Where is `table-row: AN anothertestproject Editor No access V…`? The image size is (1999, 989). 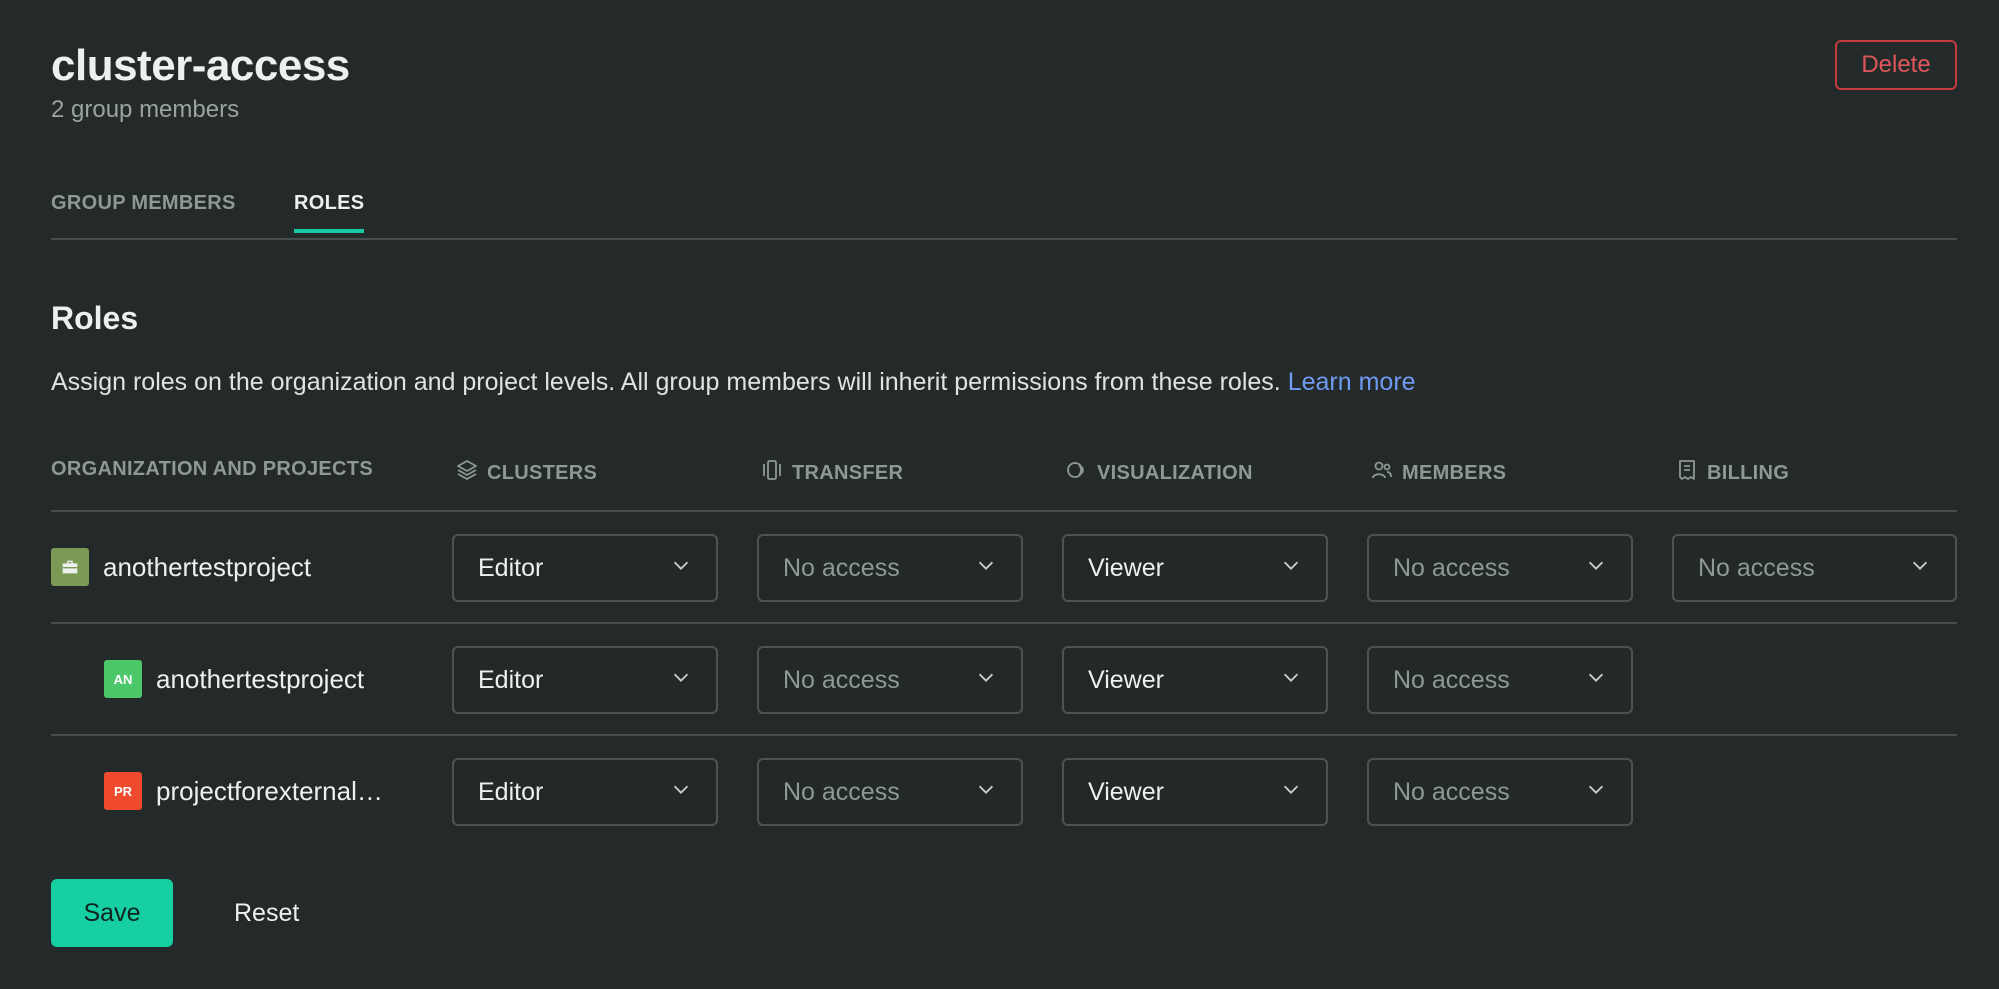 table-row: AN anothertestproject Editor No access V… is located at coordinates (1004, 680).